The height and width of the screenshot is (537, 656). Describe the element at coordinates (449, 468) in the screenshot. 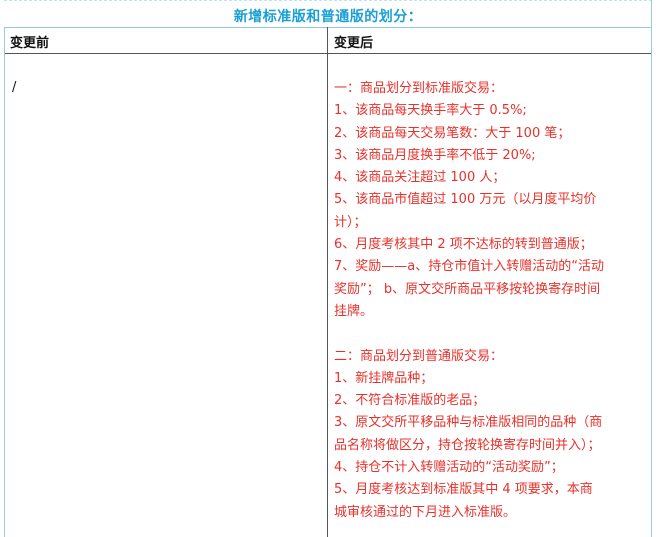

I see `rule-line: 4、持仓不计入转赠活动的“活动奖励”；` at that location.